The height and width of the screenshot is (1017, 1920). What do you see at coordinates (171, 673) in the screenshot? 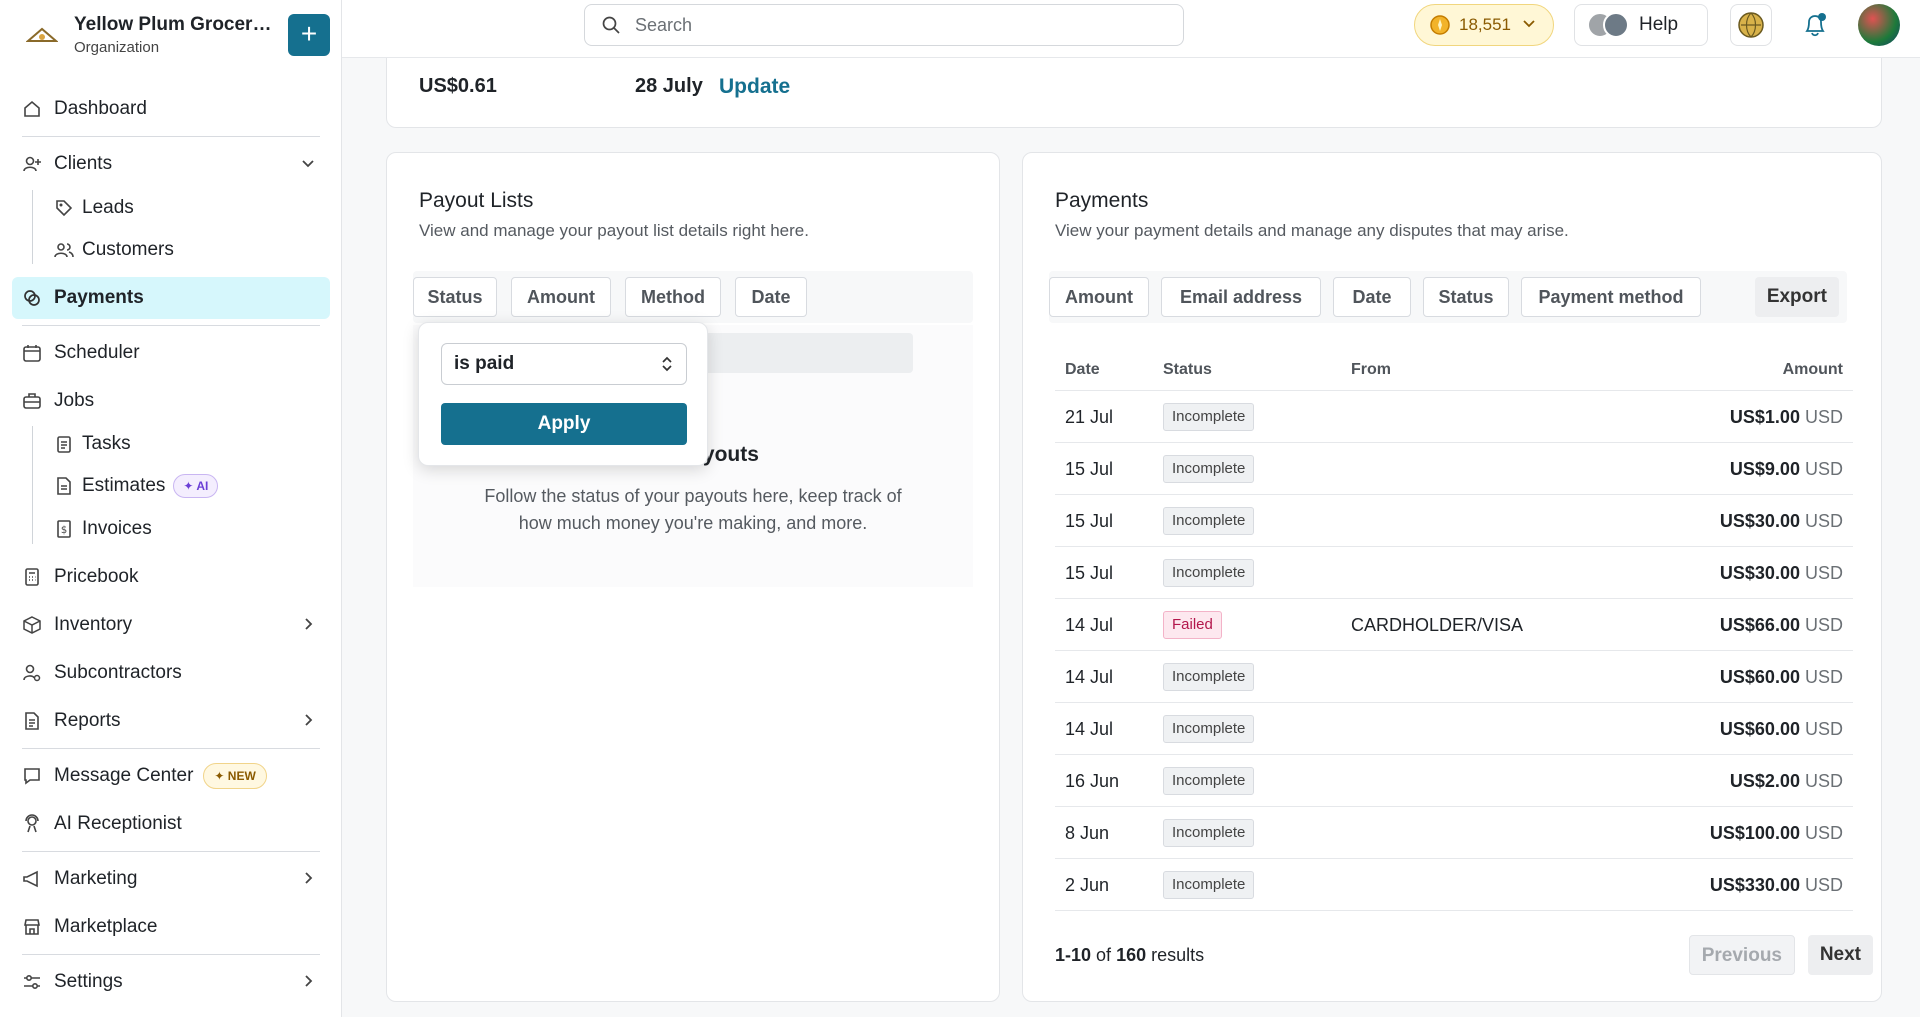
I see `sidebar-item-subcontractors: Subcontractors` at bounding box center [171, 673].